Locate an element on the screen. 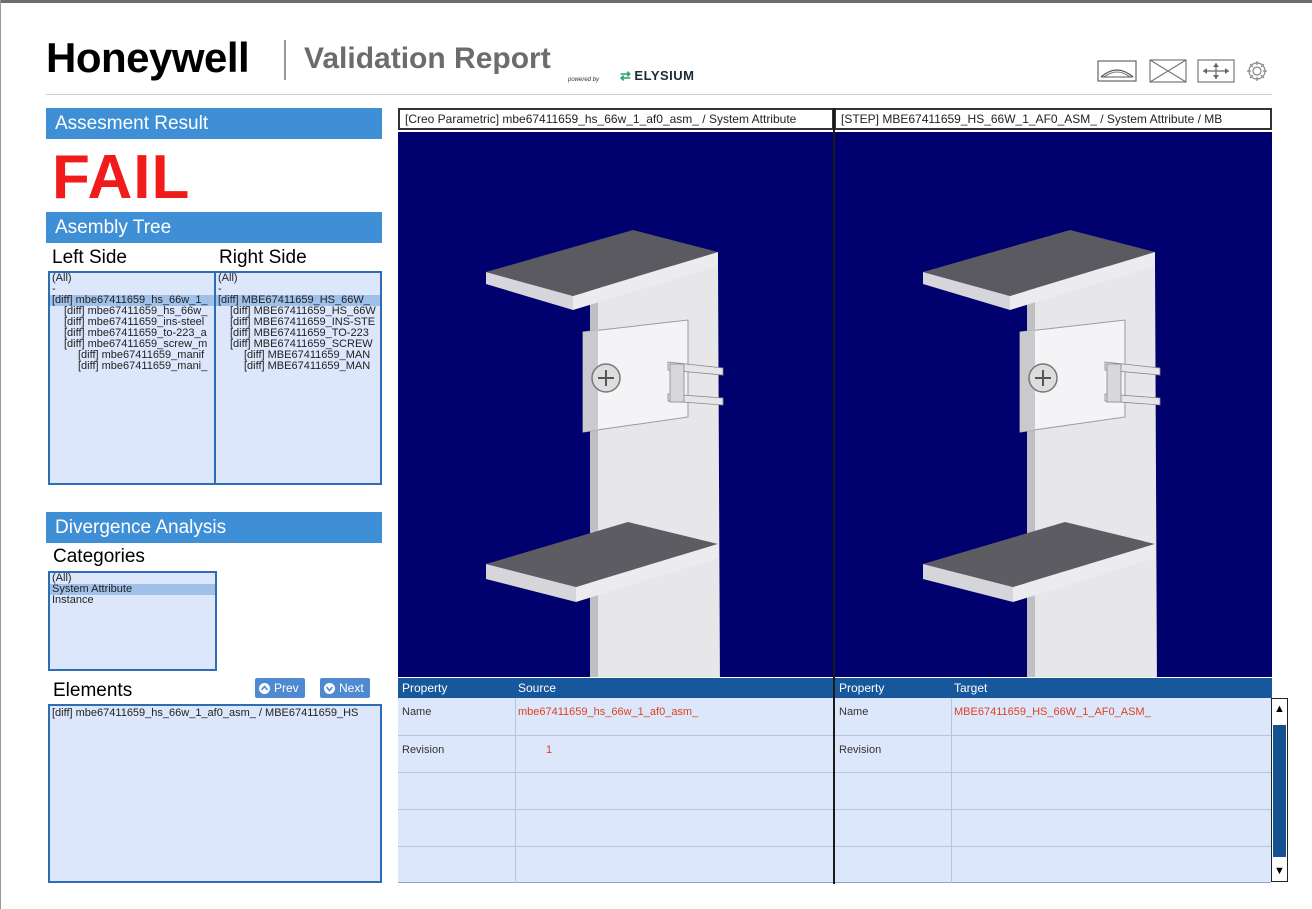 This screenshot has width=1312, height=909. property-row: Revision is located at coordinates (1053, 754).